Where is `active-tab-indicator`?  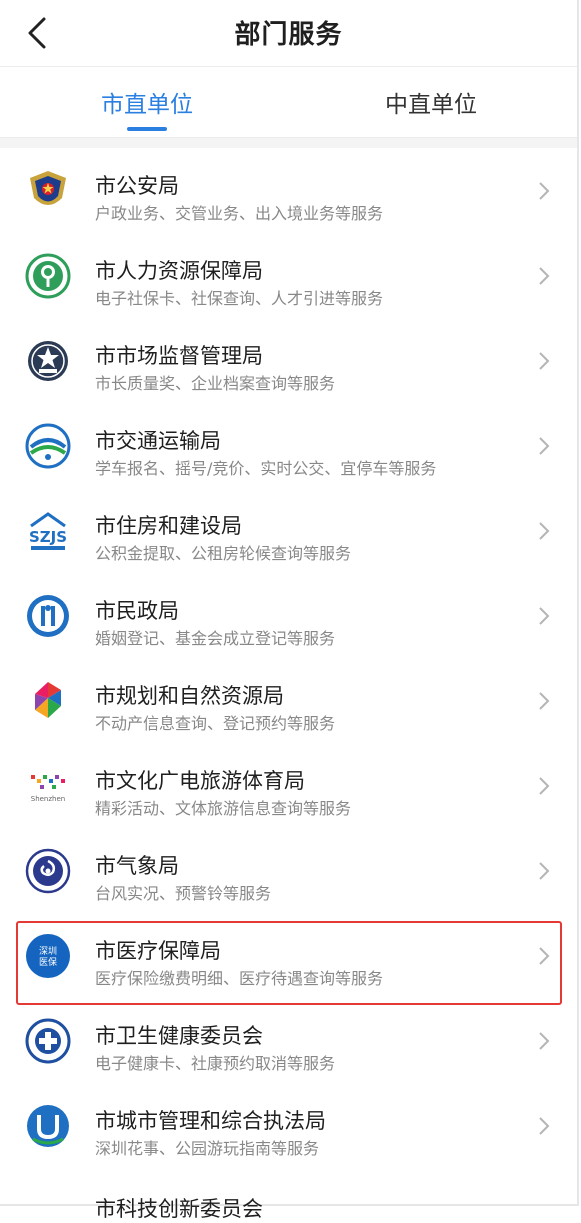
active-tab-indicator is located at coordinates (147, 129).